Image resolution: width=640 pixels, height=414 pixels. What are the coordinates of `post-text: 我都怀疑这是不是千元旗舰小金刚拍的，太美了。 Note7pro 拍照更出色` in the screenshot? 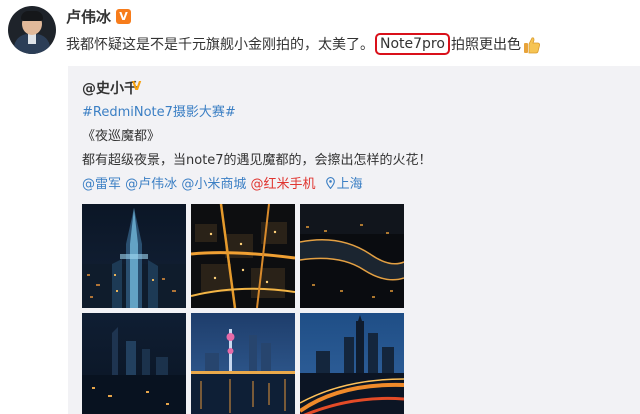 It's located at (303, 44).